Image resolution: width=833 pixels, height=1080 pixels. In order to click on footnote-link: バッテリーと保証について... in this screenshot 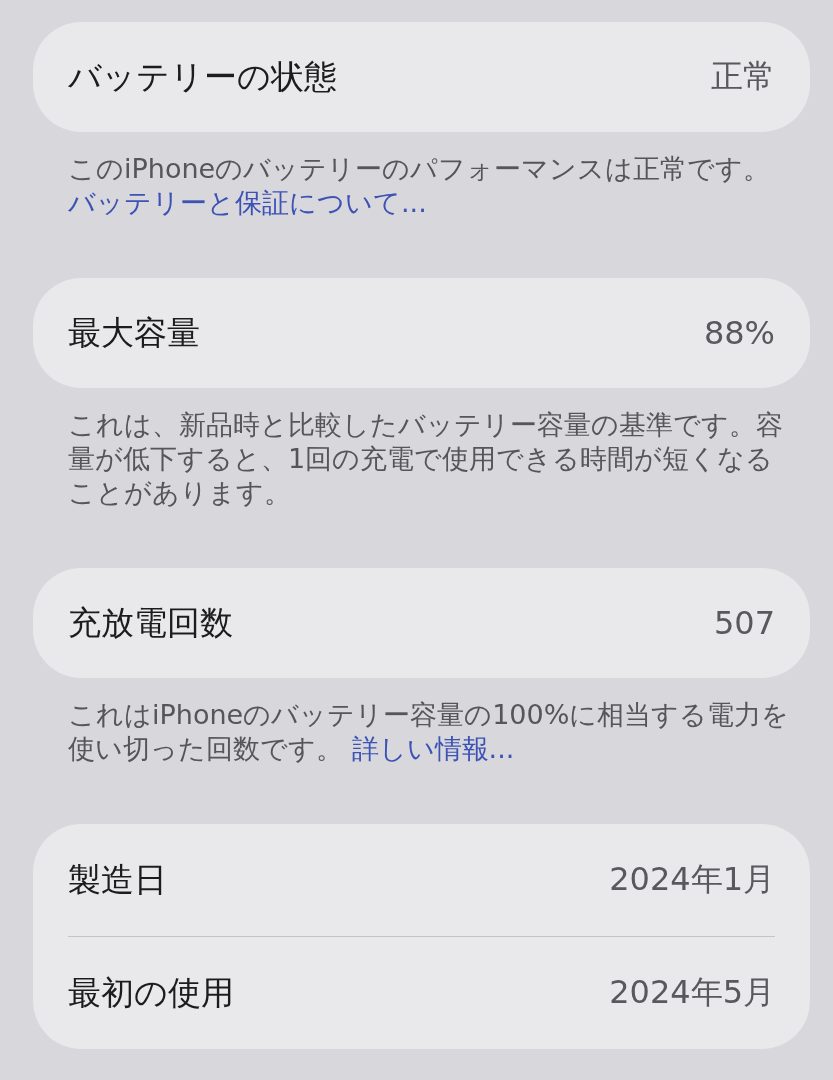, I will do `click(247, 202)`.